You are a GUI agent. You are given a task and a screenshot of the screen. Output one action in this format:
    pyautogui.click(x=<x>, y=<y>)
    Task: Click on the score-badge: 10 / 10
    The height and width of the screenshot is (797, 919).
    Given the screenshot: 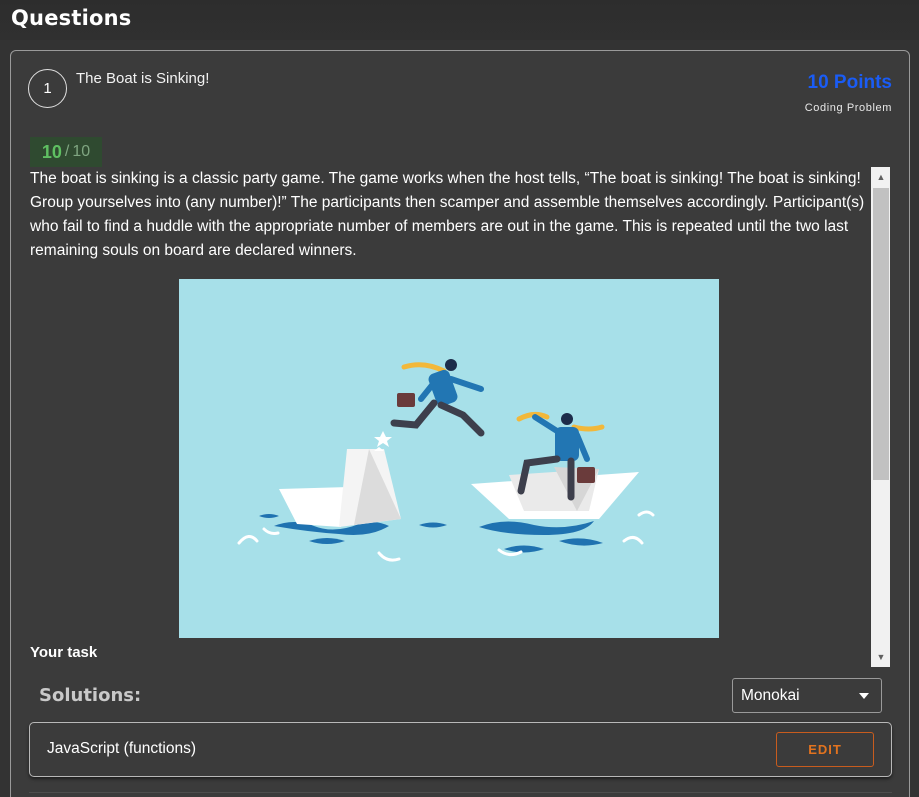 What is the action you would take?
    pyautogui.click(x=66, y=152)
    